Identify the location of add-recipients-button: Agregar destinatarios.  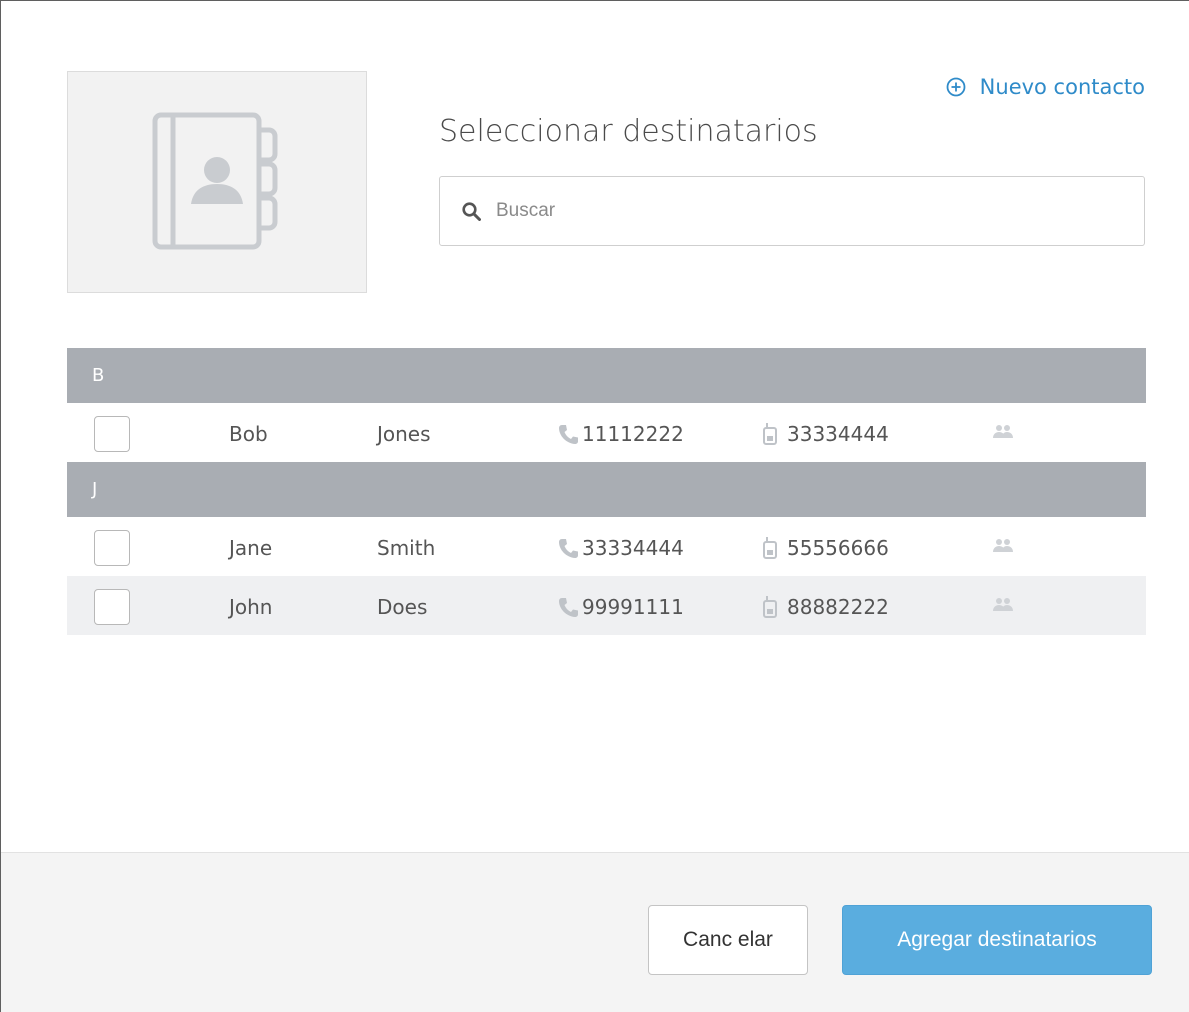
(997, 940).